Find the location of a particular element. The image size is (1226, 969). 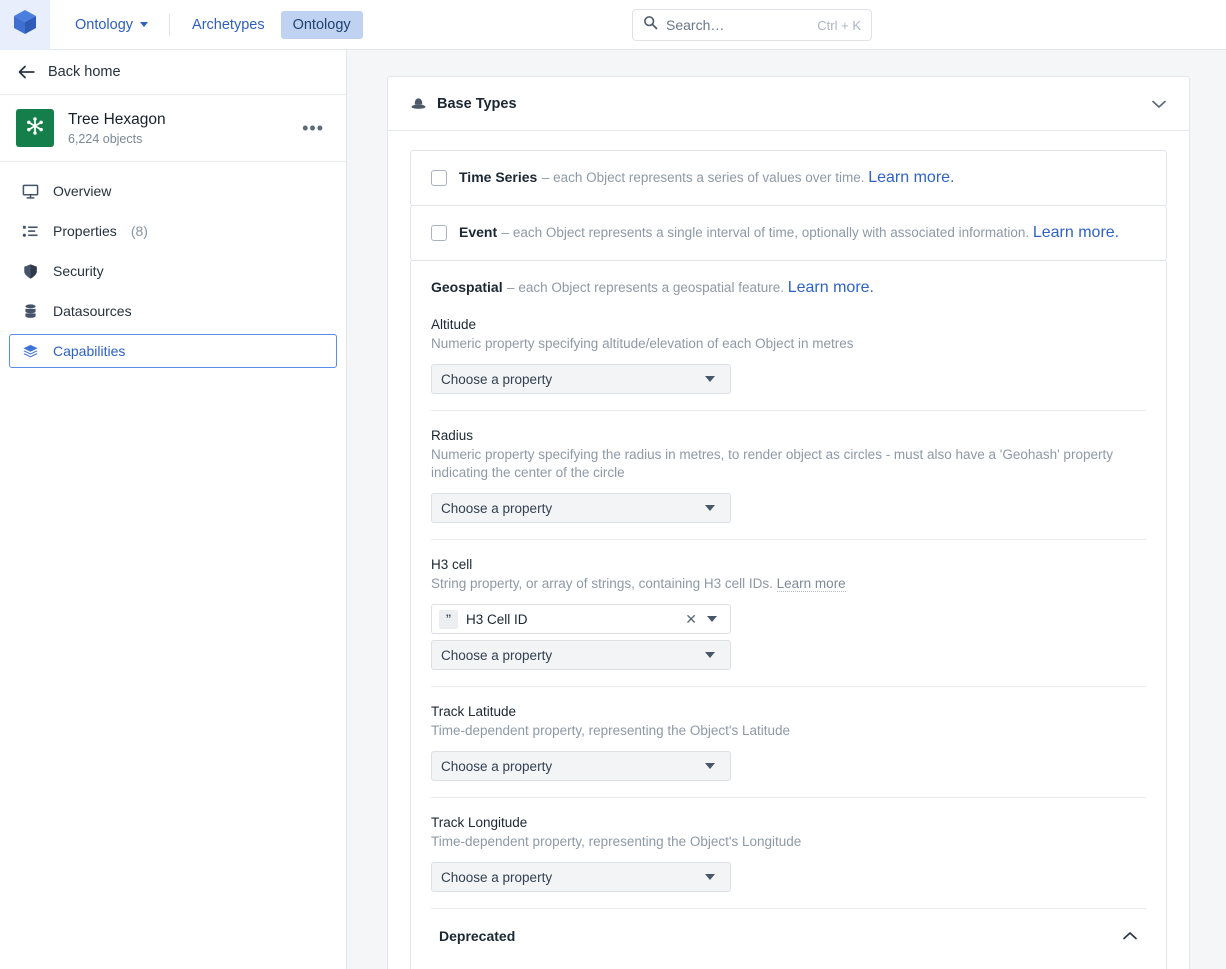

sidebar-item-capabilities: Capabilities is located at coordinates (173, 351).